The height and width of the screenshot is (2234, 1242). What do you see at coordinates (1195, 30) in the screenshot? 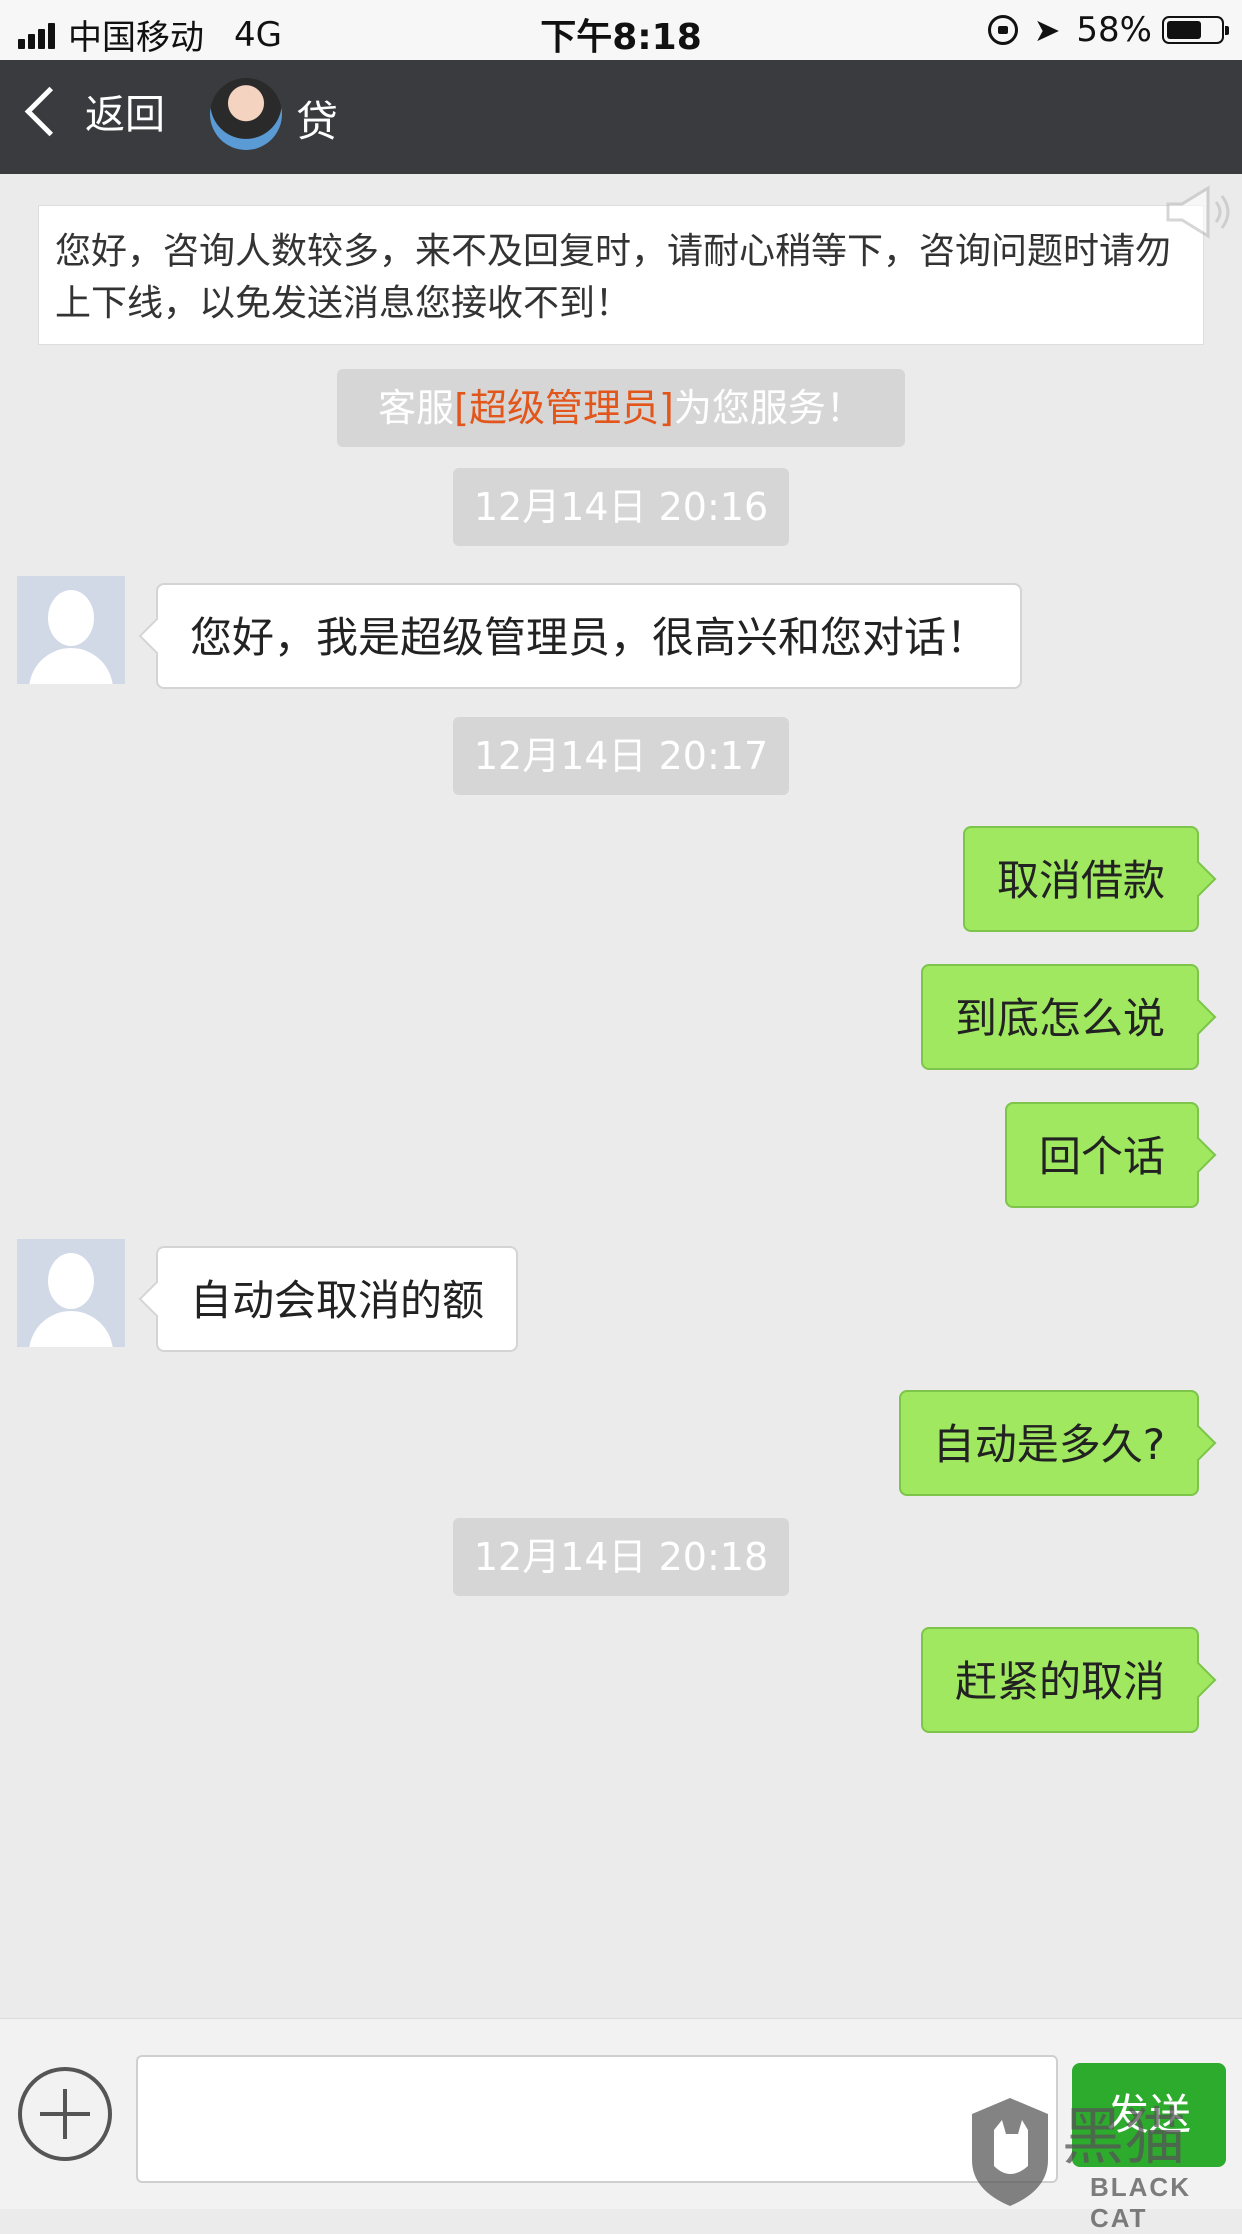
I see `battery-icon` at bounding box center [1195, 30].